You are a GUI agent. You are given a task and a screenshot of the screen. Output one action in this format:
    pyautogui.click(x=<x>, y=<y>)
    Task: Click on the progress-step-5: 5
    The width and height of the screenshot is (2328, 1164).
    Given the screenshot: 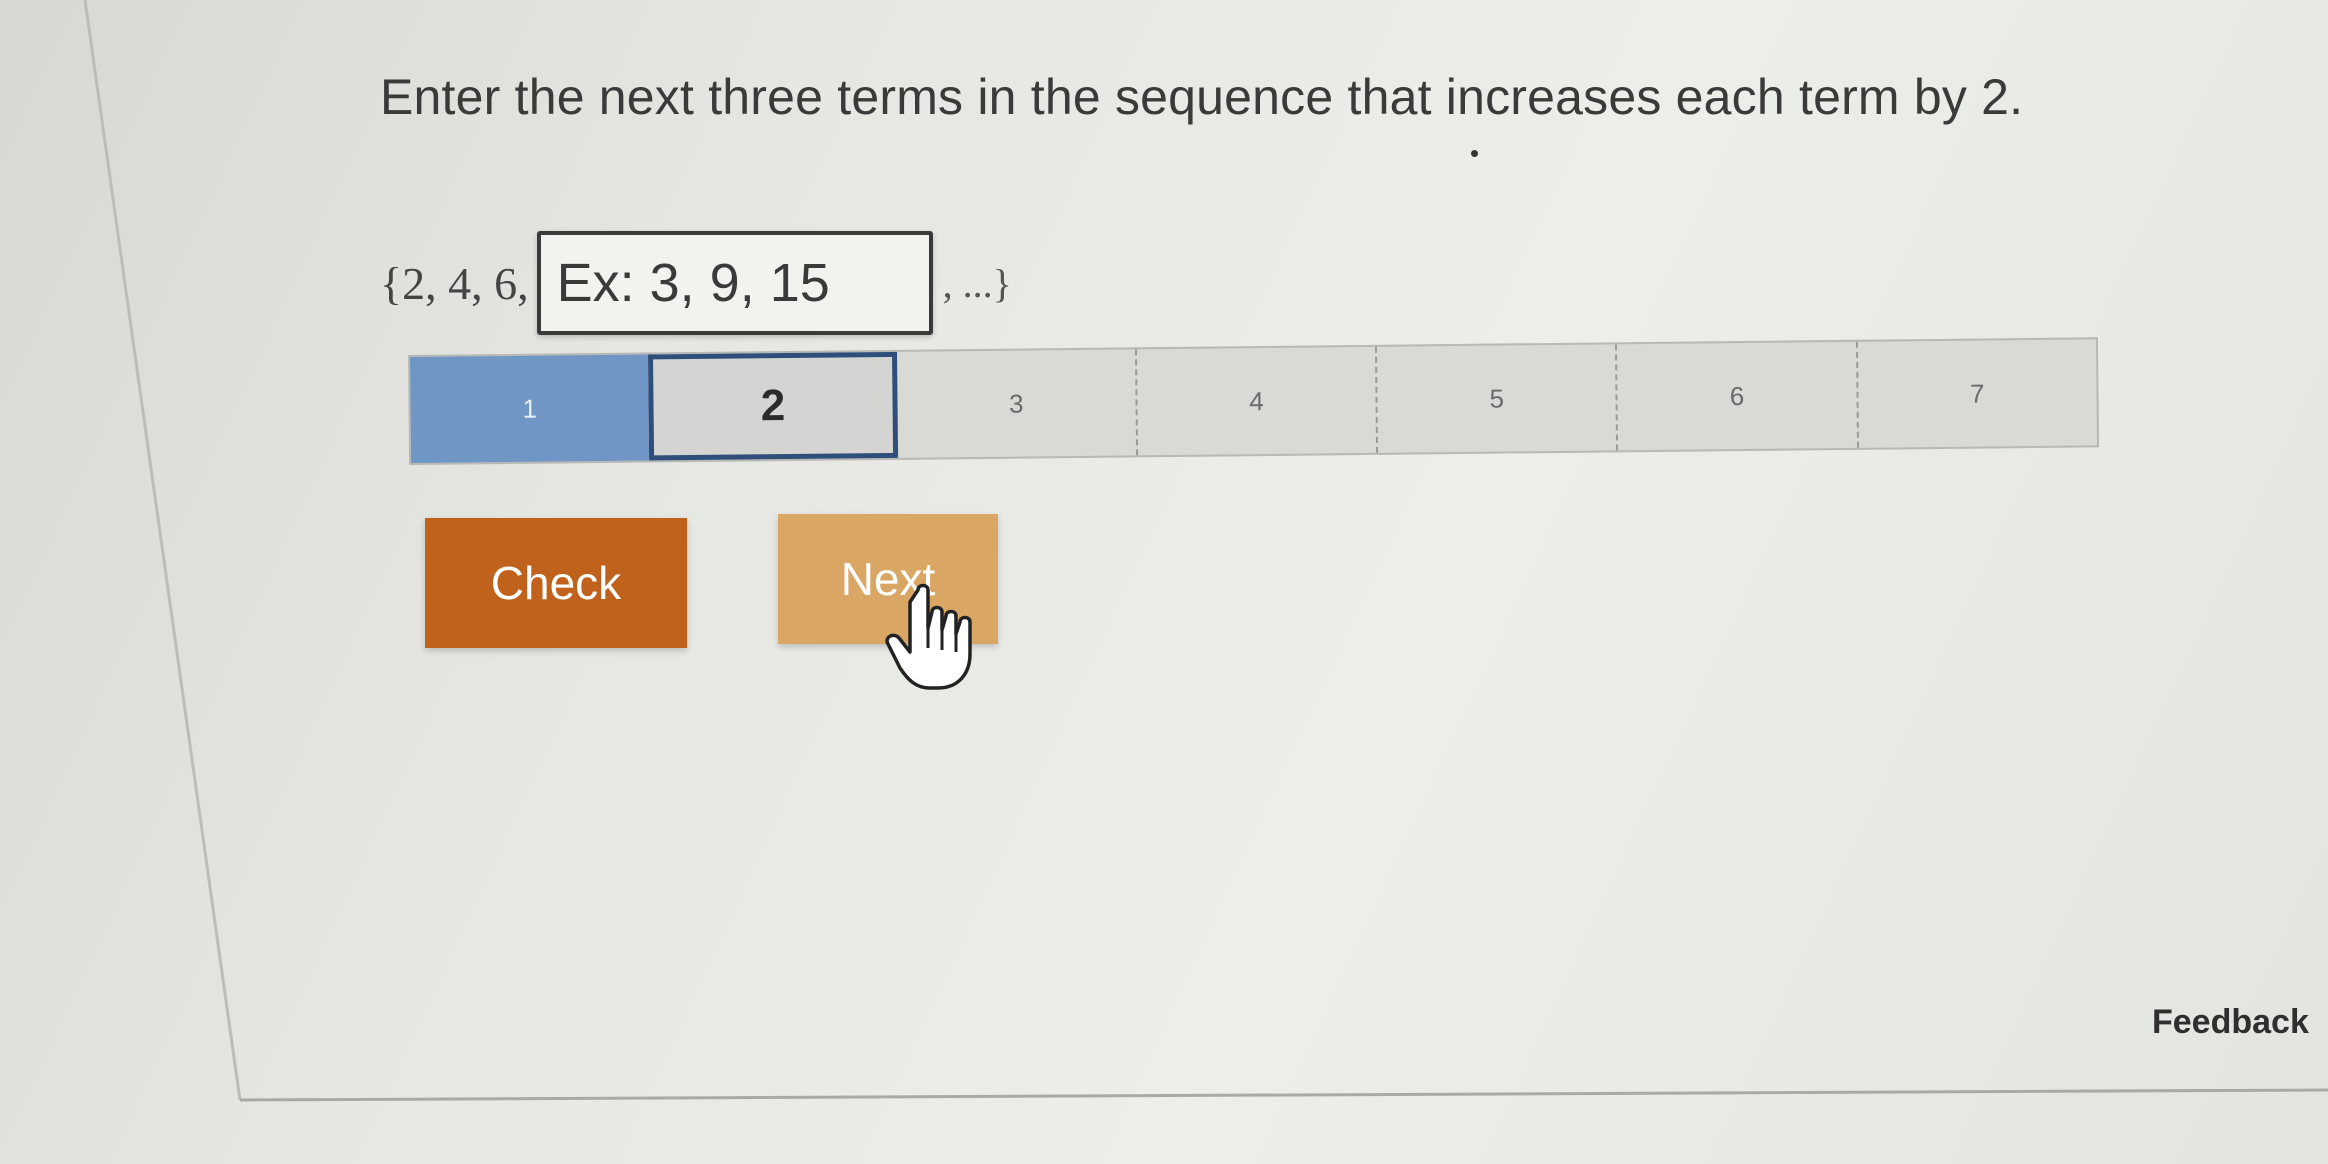 What is the action you would take?
    pyautogui.click(x=1496, y=398)
    